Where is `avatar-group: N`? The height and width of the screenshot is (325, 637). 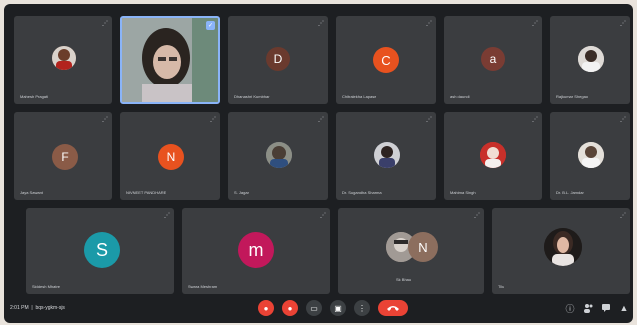
avatar-group: N is located at coordinates (416, 247).